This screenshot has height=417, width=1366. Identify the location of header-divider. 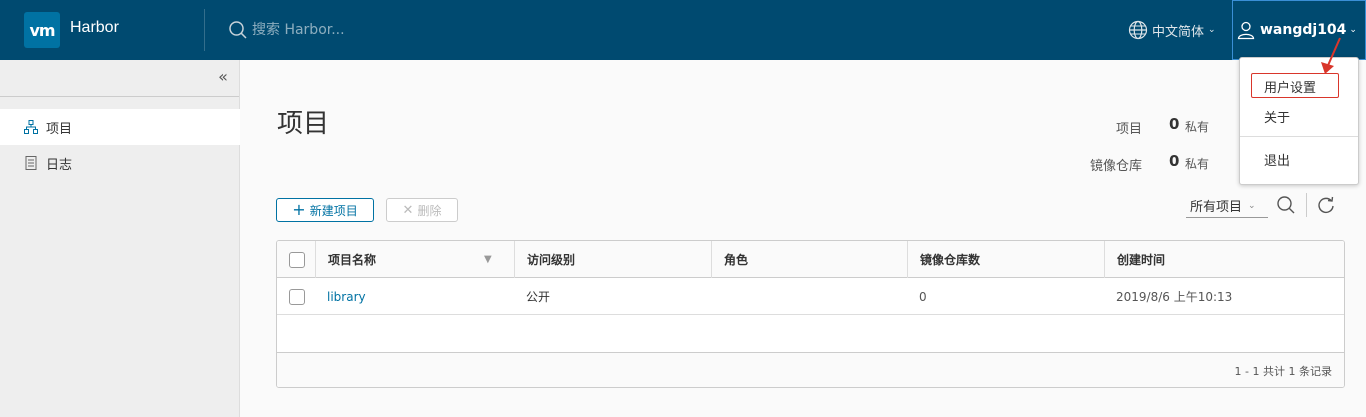
(204, 30).